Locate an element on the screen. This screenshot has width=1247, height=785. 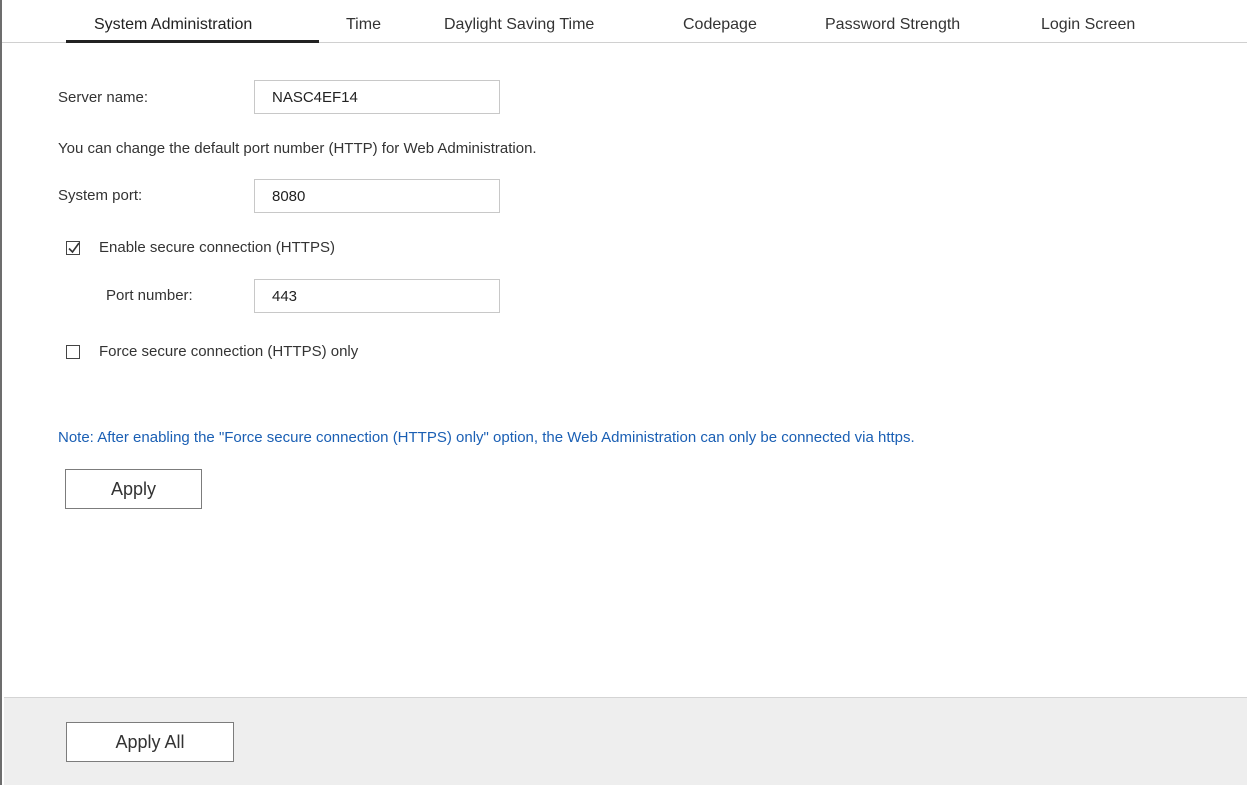
tab-daylight-saving-time: Daylight Saving Time is located at coordinates (519, 25).